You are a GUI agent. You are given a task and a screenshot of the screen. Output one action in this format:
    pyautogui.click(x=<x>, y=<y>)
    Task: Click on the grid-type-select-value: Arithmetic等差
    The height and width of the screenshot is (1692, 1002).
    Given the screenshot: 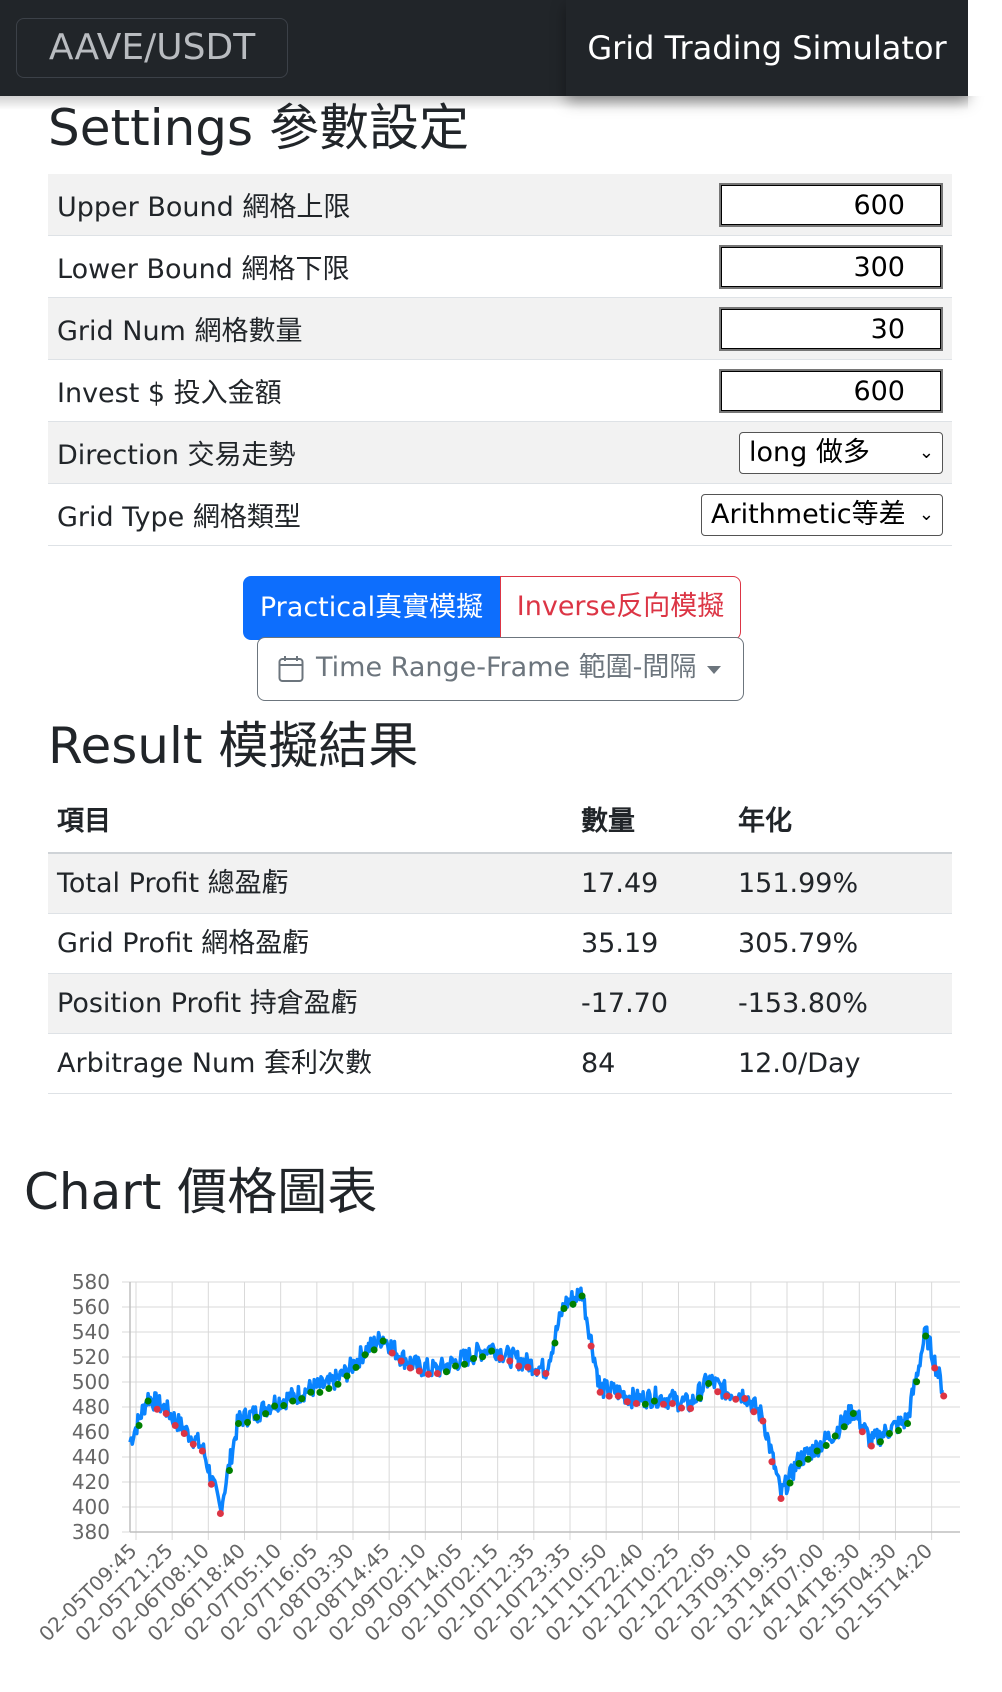 What is the action you would take?
    pyautogui.click(x=808, y=514)
    